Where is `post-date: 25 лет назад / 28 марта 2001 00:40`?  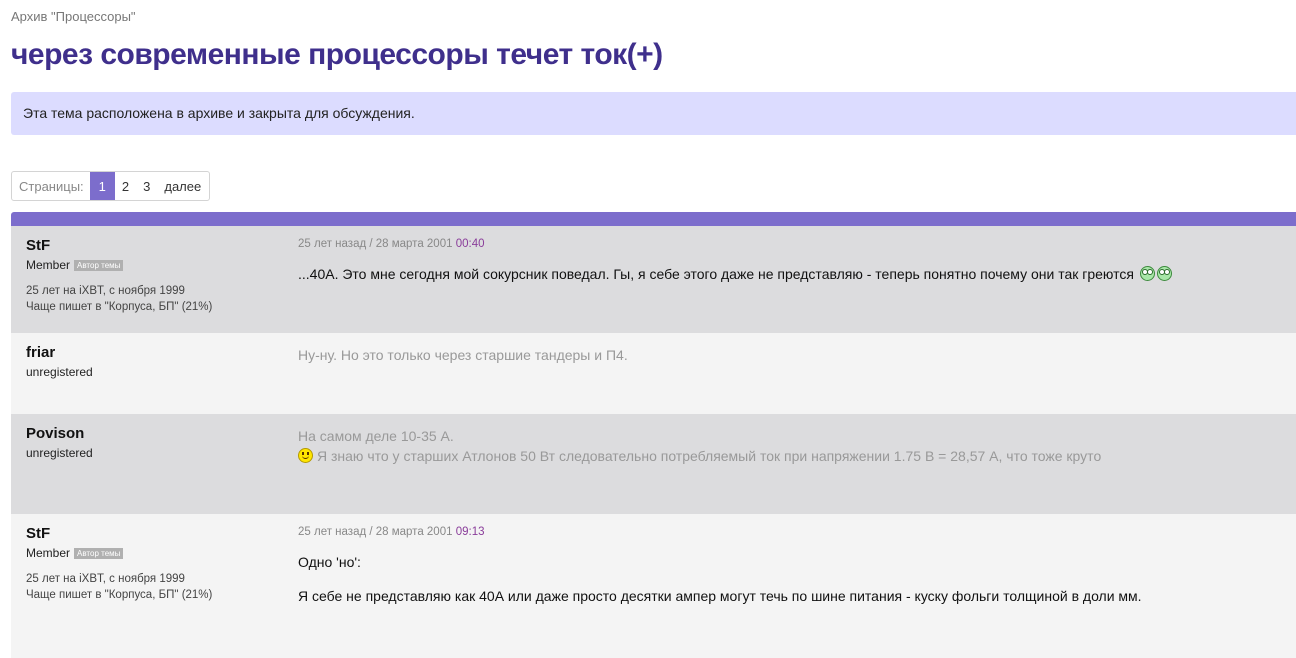 post-date: 25 лет назад / 28 марта 2001 00:40 is located at coordinates (792, 244).